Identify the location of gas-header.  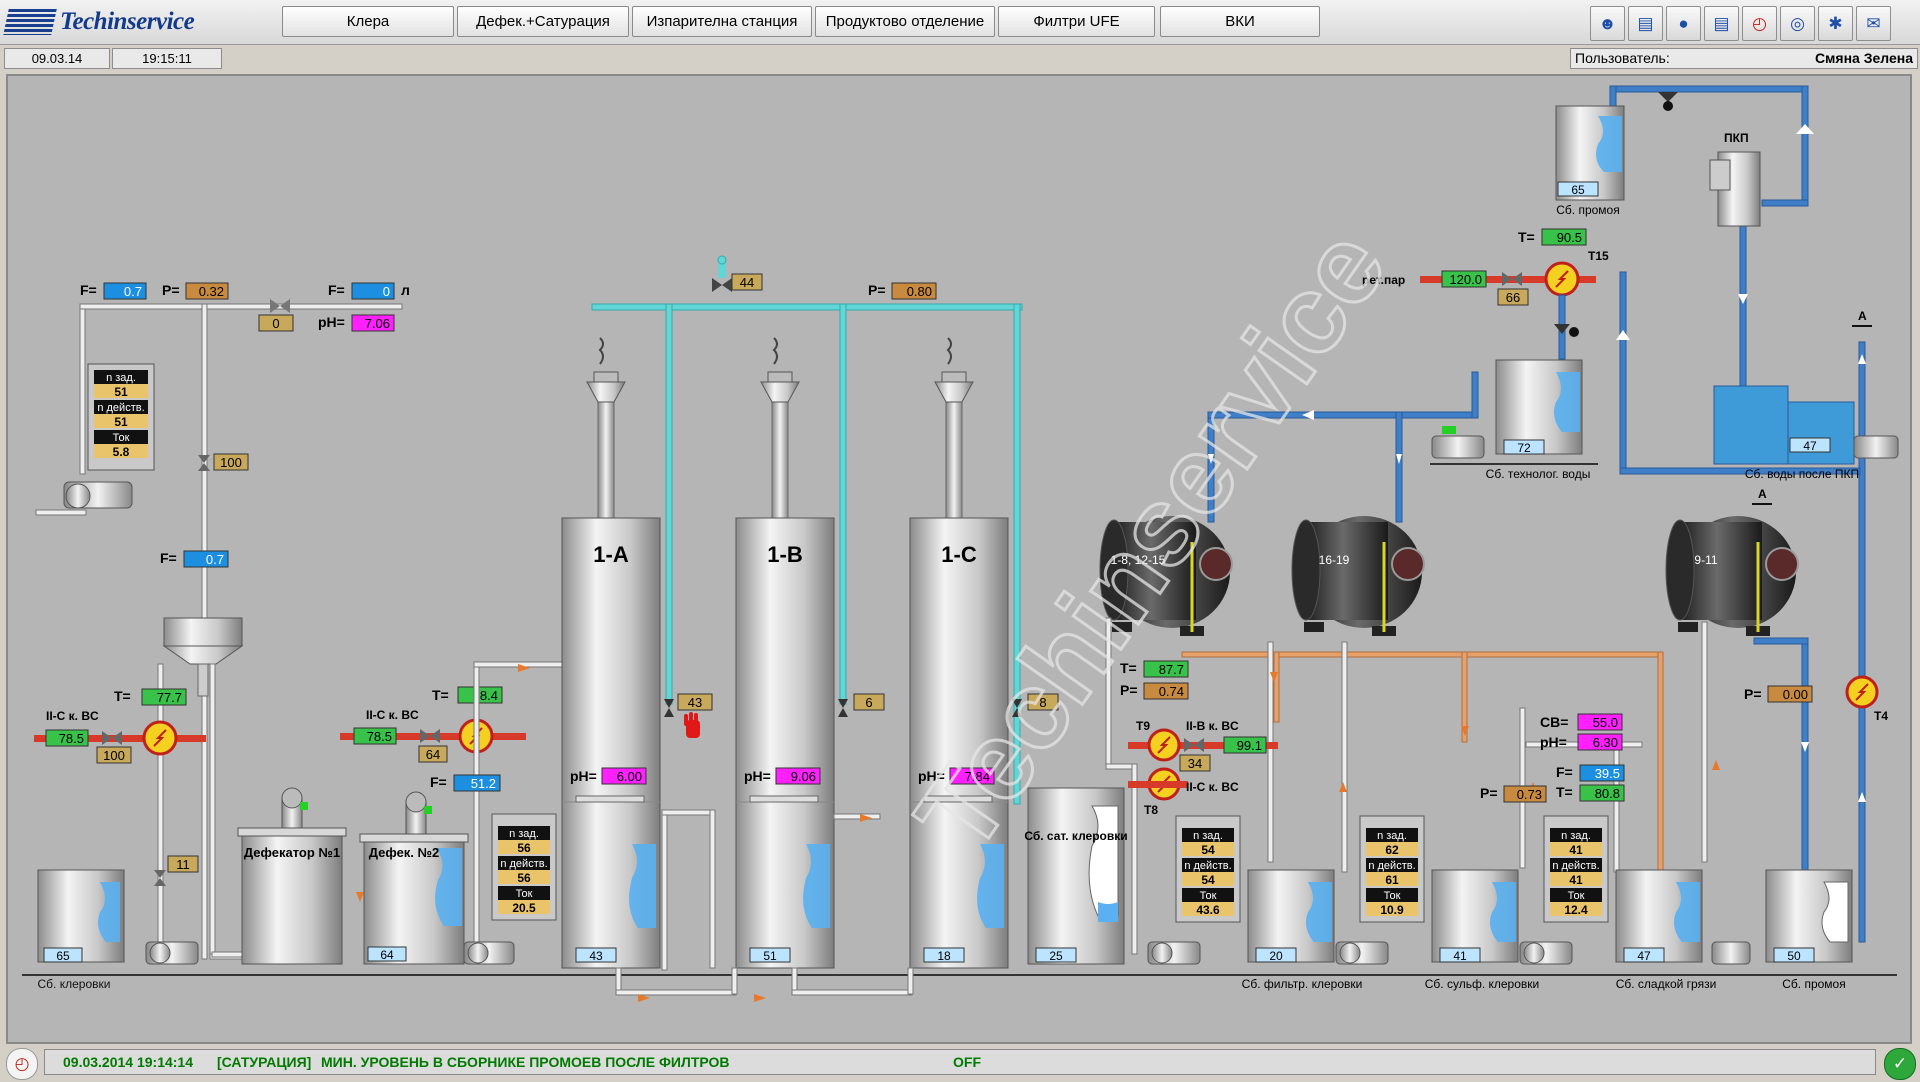
(807, 307).